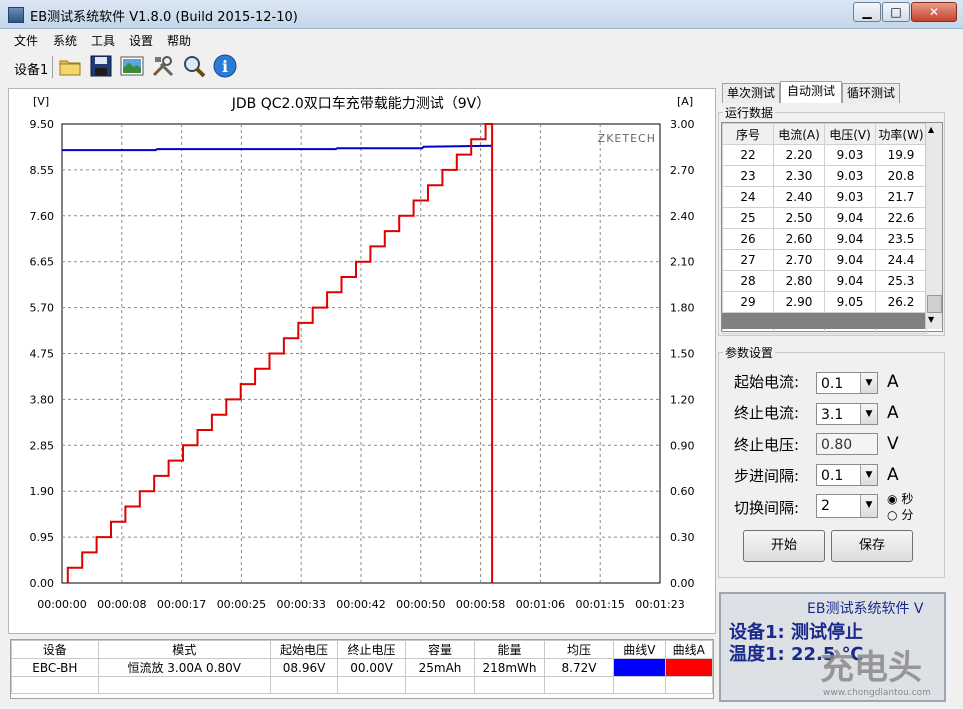 The width and height of the screenshot is (963, 709). Describe the element at coordinates (900, 498) in the screenshot. I see `radio-seconds: ◉ 秒` at that location.